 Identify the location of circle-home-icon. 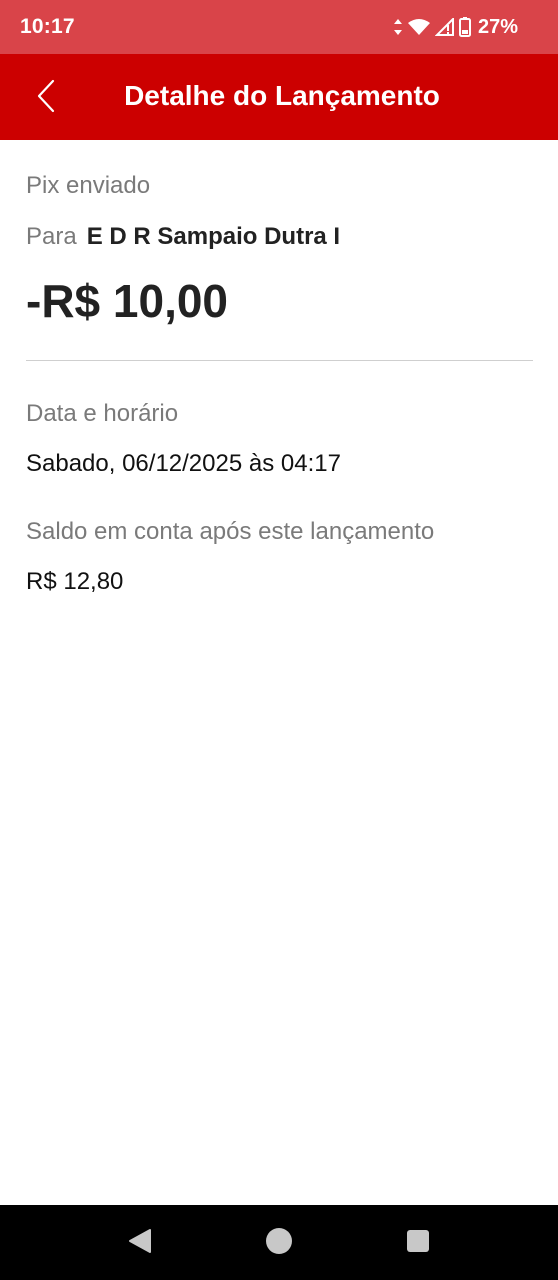
(279, 1243).